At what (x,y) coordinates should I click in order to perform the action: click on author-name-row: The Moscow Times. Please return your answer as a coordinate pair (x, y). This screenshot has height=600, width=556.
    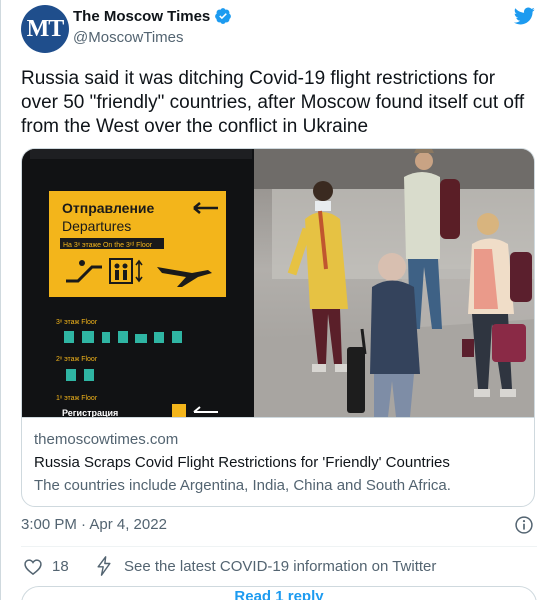
    Looking at the image, I should click on (152, 16).